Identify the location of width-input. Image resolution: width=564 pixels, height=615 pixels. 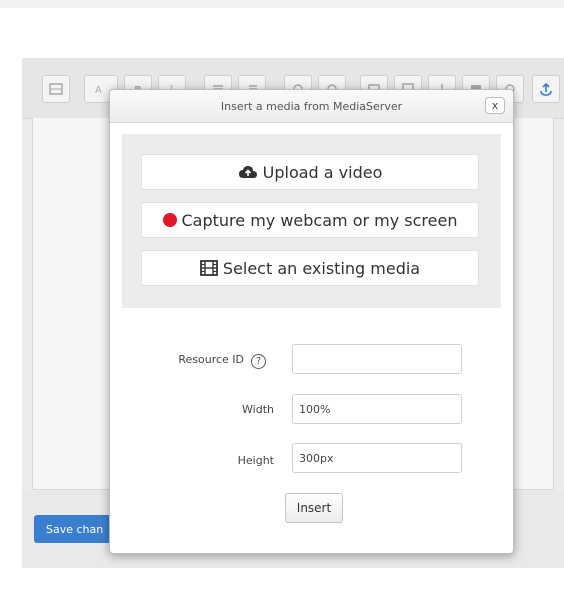
(377, 409).